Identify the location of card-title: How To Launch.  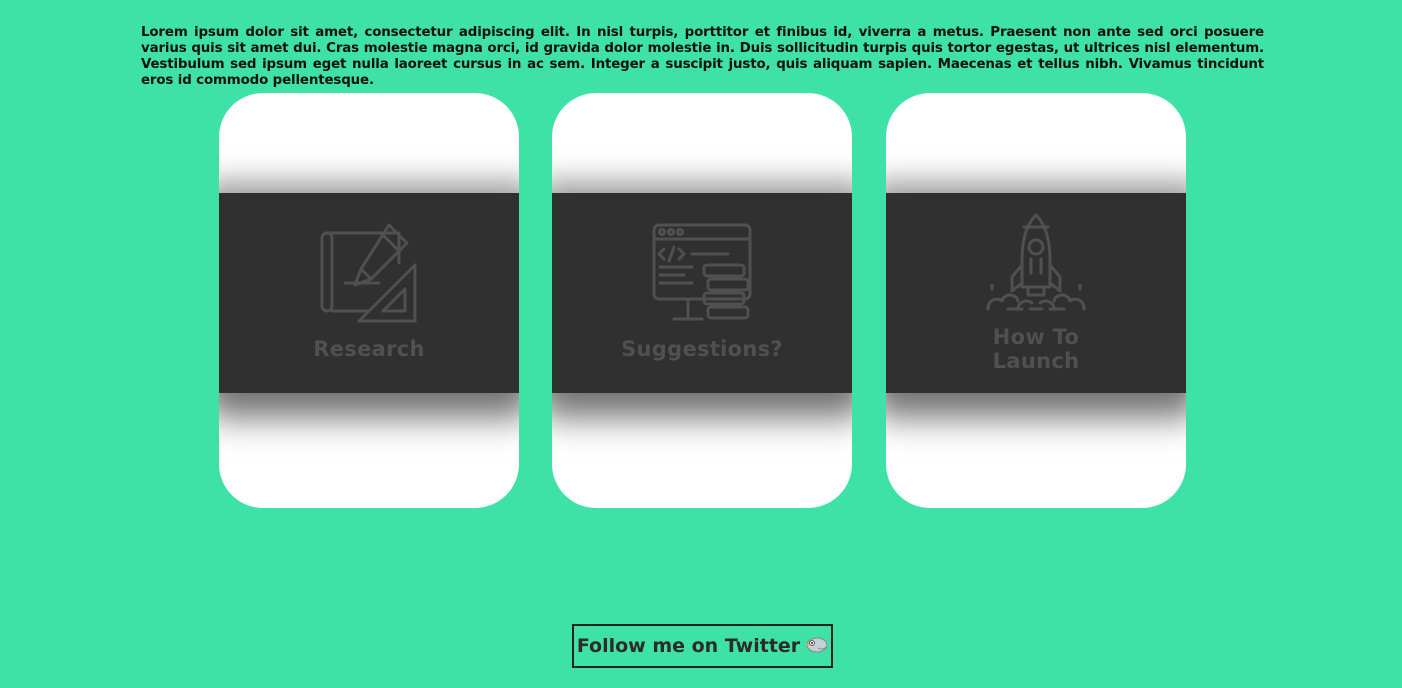
(1036, 349).